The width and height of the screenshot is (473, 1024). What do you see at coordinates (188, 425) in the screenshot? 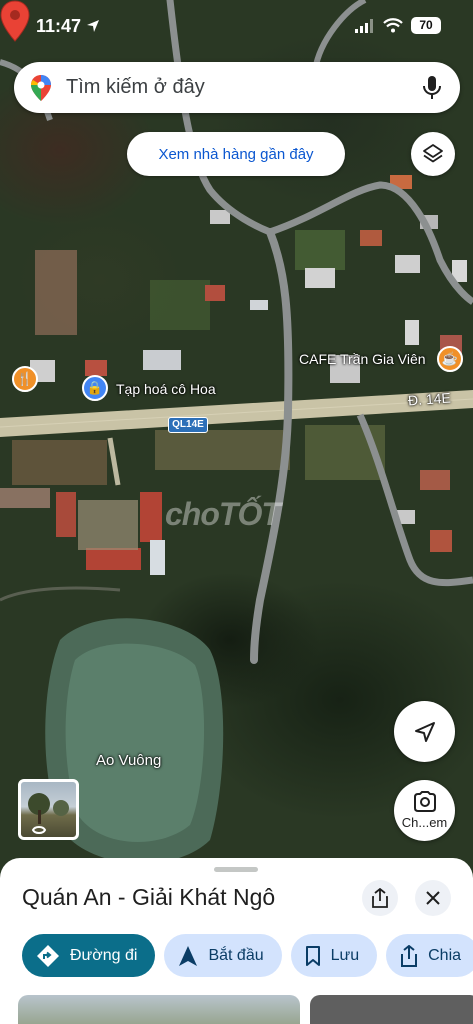
I see `road-badge: QL14E` at bounding box center [188, 425].